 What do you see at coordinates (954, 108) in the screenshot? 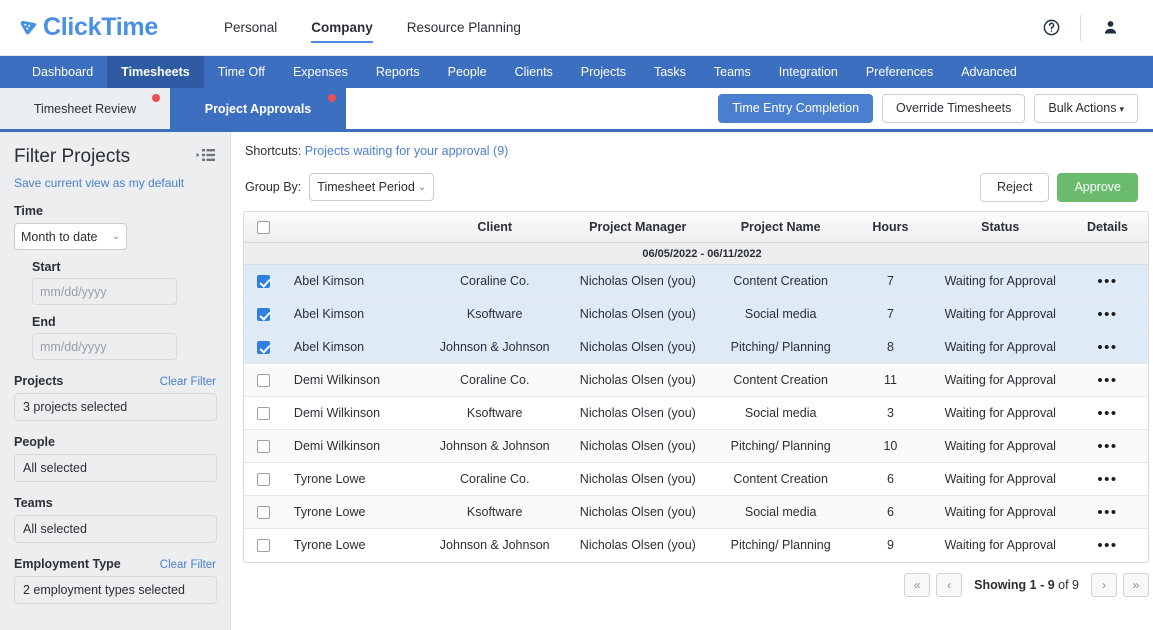
I see `override-timesheets-button: Override Timesheets` at bounding box center [954, 108].